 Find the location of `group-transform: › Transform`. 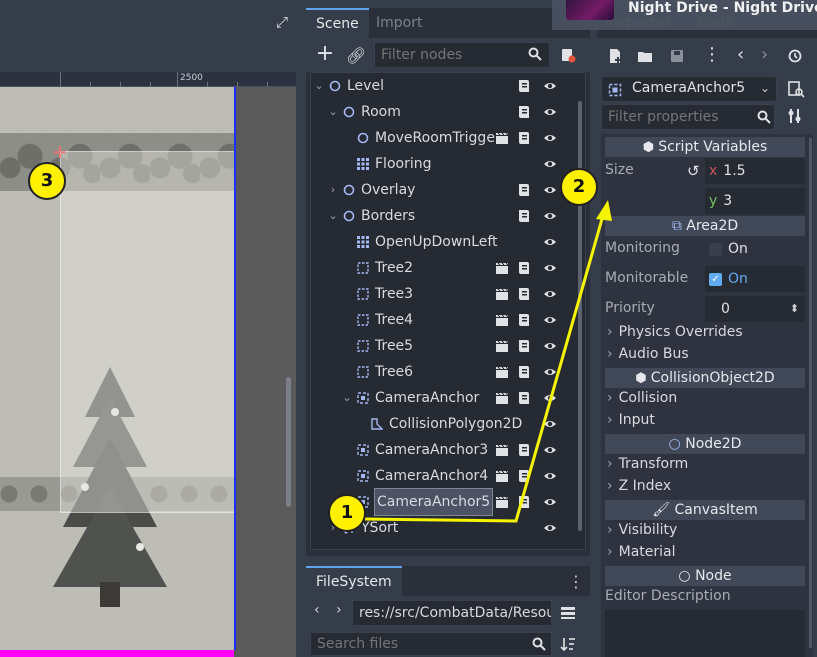

group-transform: › Transform is located at coordinates (647, 464).